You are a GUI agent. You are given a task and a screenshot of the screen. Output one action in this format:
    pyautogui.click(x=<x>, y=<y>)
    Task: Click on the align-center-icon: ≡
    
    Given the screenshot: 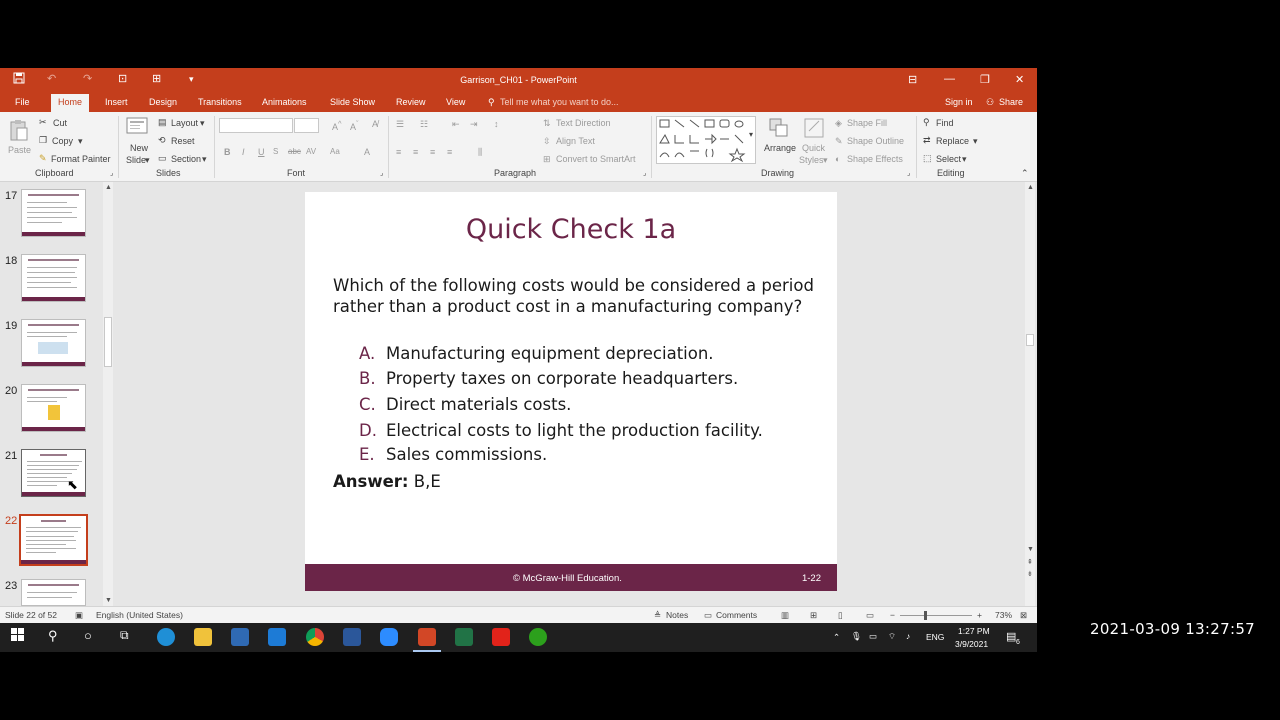 What is the action you would take?
    pyautogui.click(x=415, y=152)
    